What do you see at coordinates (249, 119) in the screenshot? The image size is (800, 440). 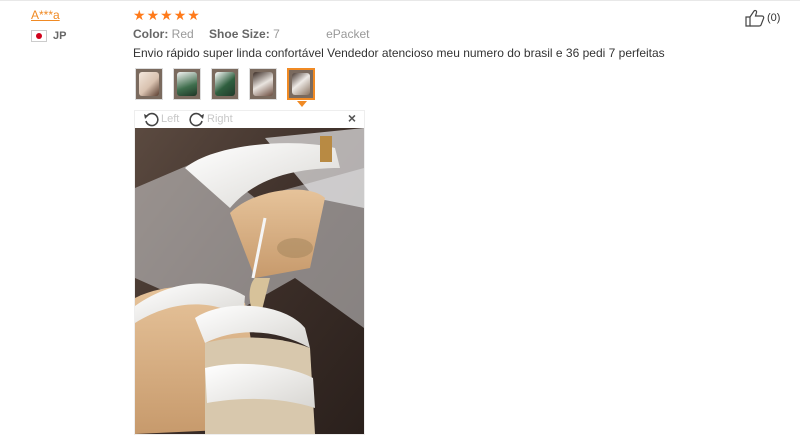 I see `photo-viewer-toolbar: Left Right ×` at bounding box center [249, 119].